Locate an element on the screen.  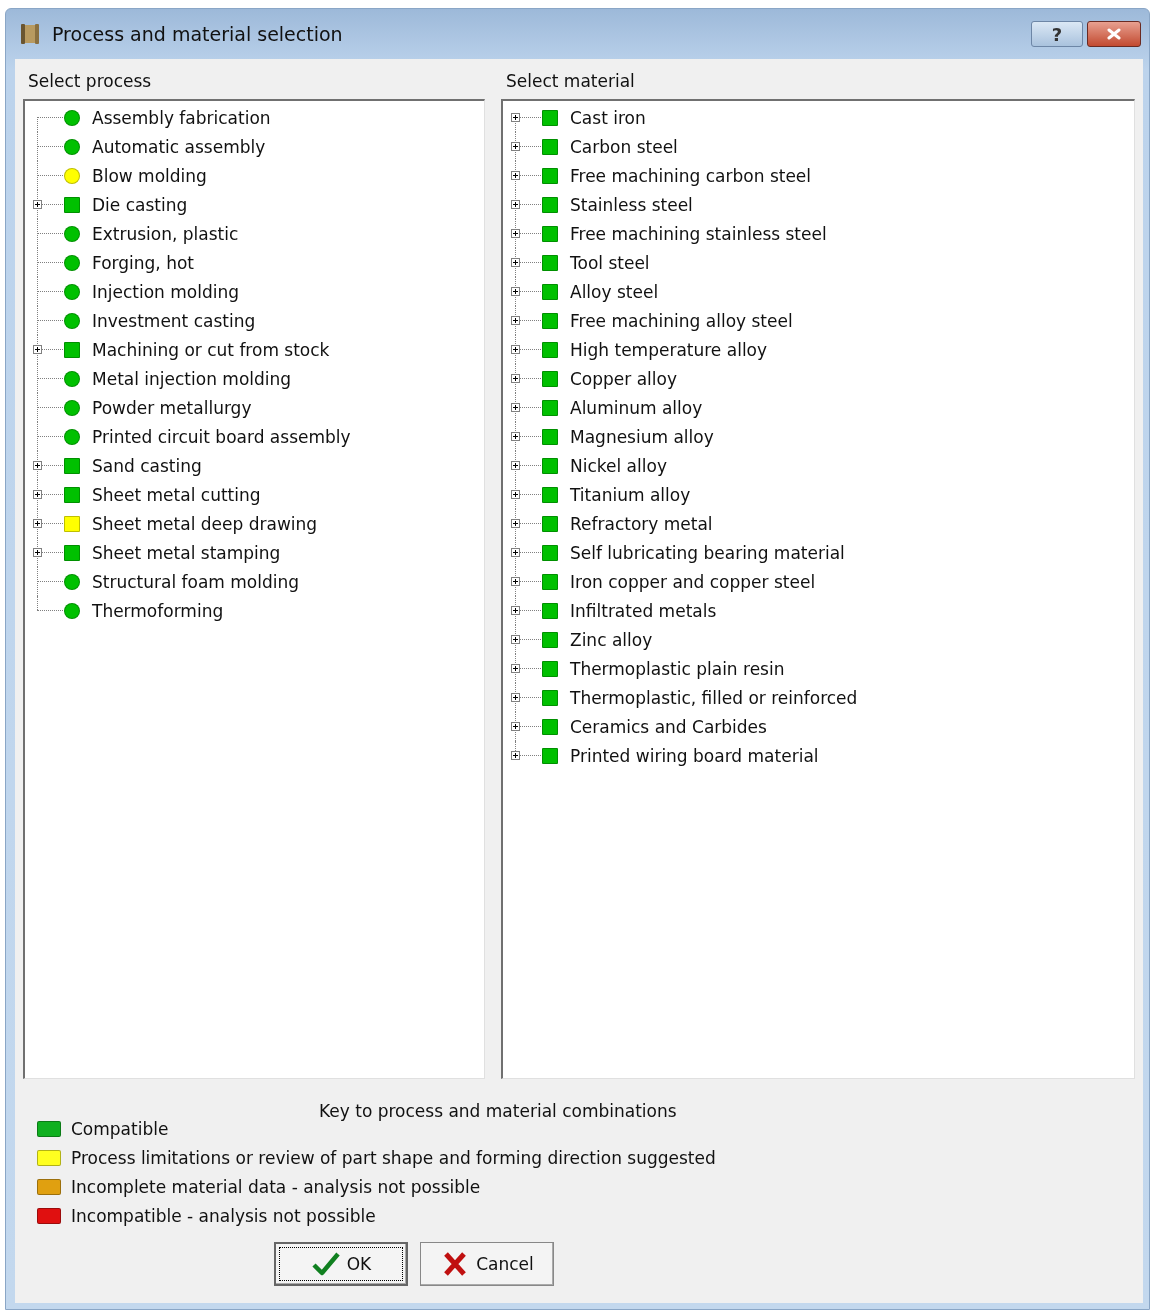
tree-item: Self lubricating bearing material is located at coordinates (707, 552).